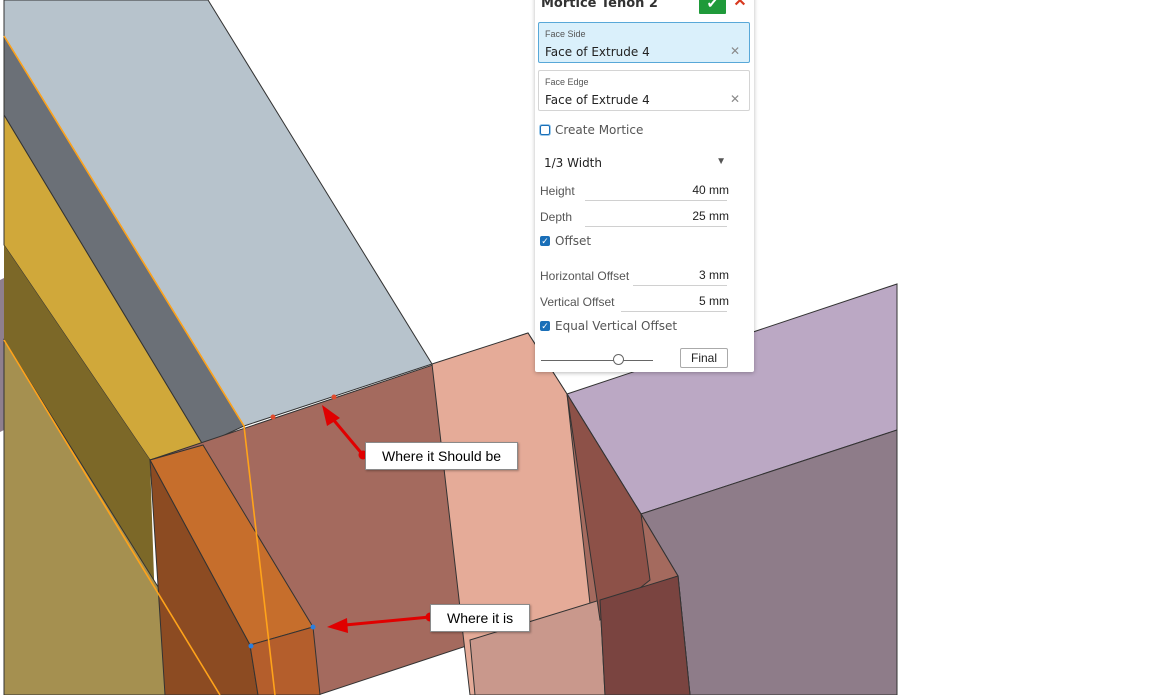 This screenshot has width=1152, height=695. Describe the element at coordinates (557, 191) in the screenshot. I see `height-label: Height` at that location.